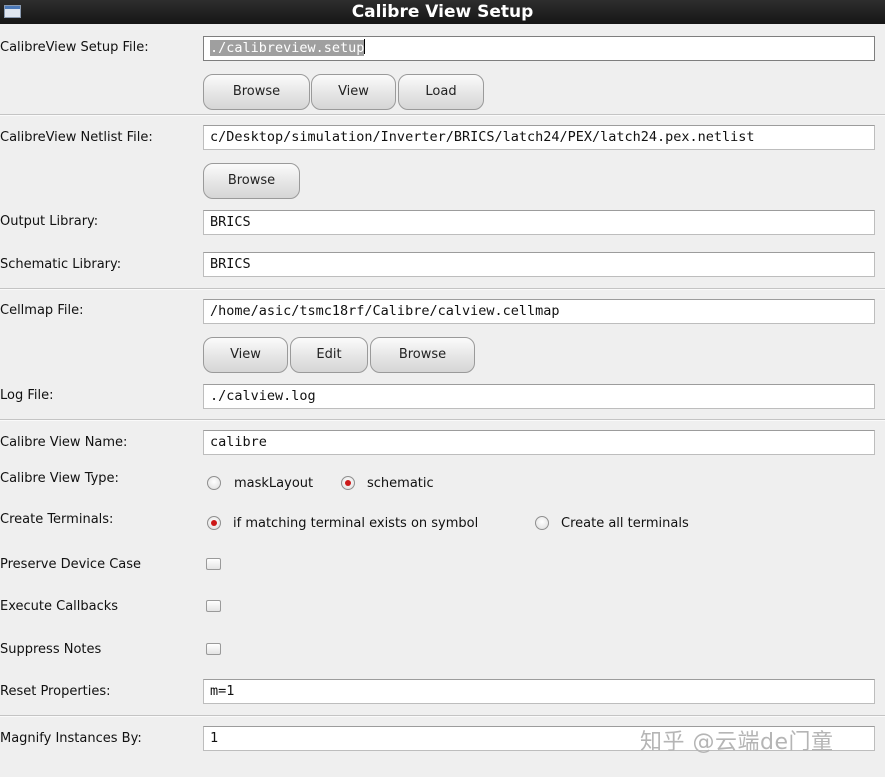 The height and width of the screenshot is (777, 885). What do you see at coordinates (49, 221) in the screenshot?
I see `output-library-label: Output Library:` at bounding box center [49, 221].